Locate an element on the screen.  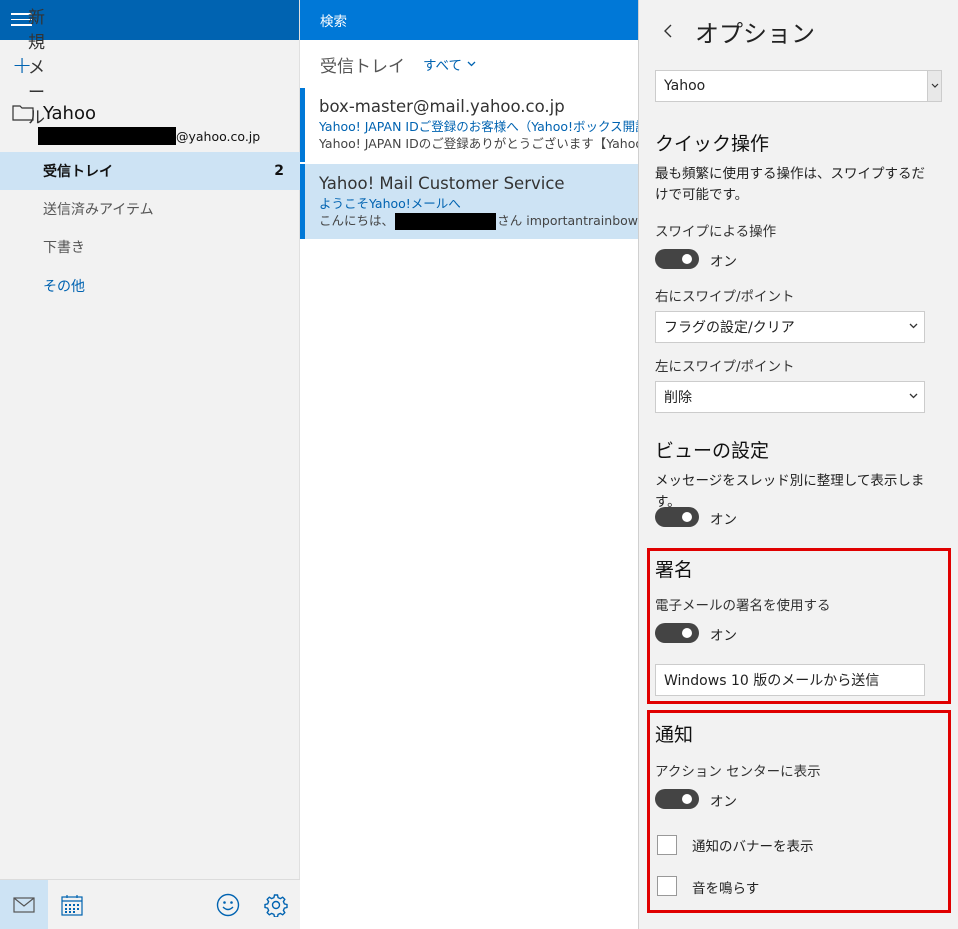
folder-label: 送信済みアイテム is located at coordinates (98, 210).